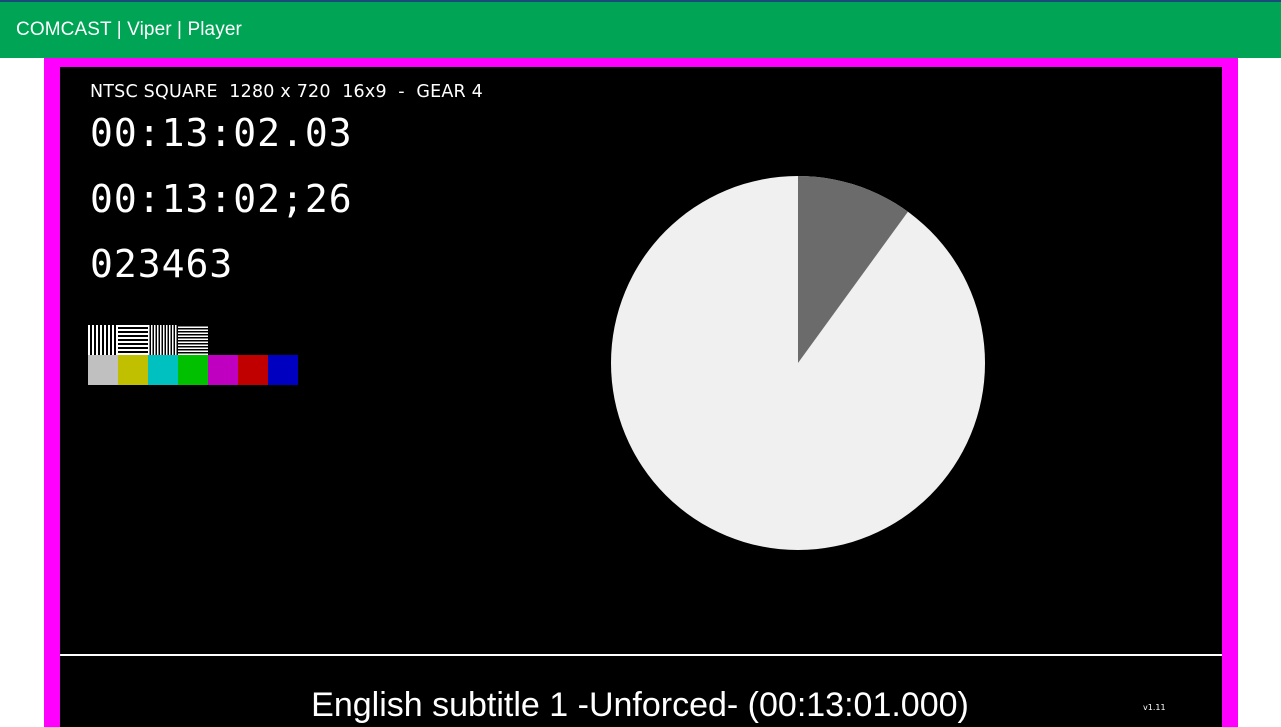 The width and height of the screenshot is (1281, 727). Describe the element at coordinates (641, 655) in the screenshot. I see `safe-area-divider` at that location.